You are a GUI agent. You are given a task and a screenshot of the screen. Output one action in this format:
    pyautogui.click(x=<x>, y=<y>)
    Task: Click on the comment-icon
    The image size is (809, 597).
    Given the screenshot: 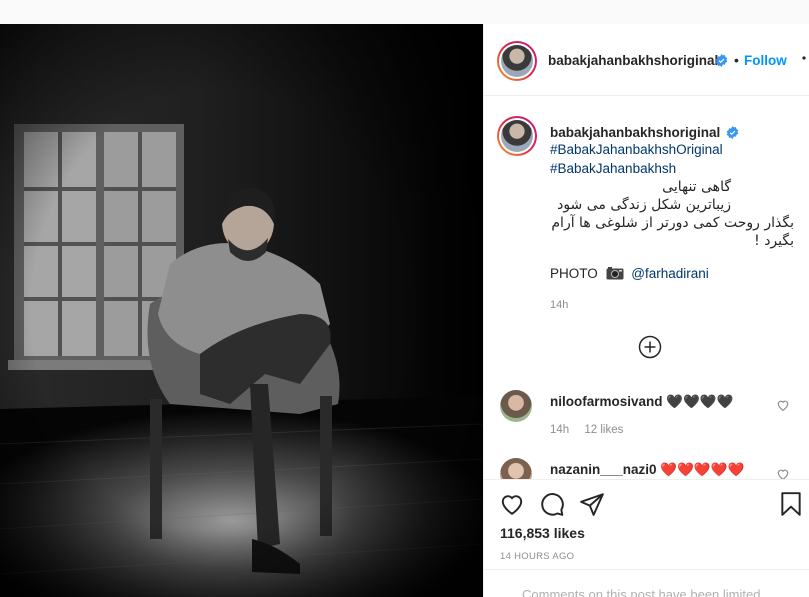 What is the action you would take?
    pyautogui.click(x=552, y=504)
    